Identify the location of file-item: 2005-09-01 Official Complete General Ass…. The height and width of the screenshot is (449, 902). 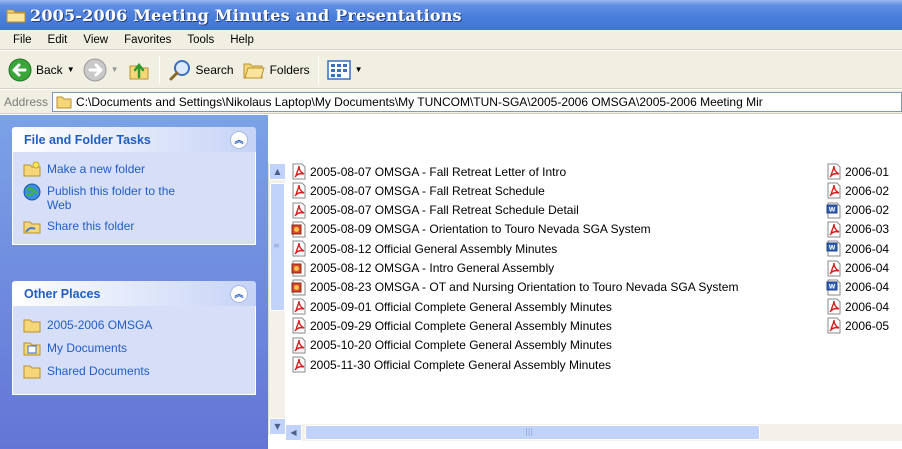
(451, 306).